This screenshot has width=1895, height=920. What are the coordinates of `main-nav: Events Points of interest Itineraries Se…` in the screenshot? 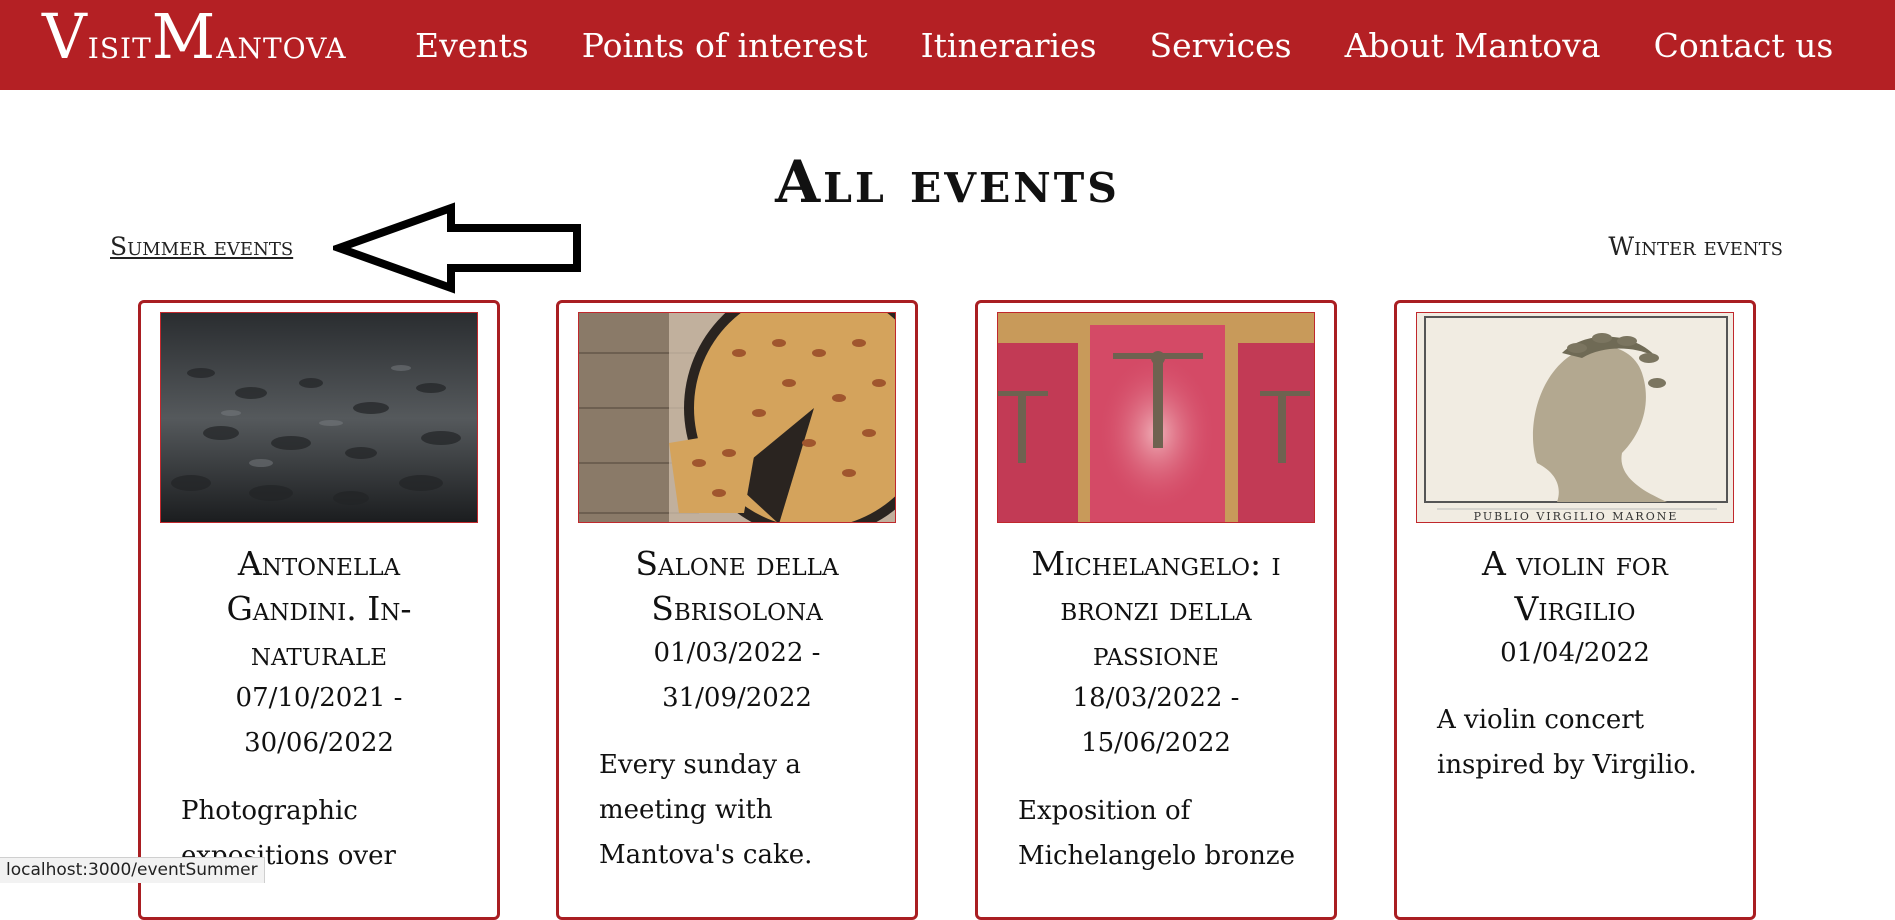 It's located at (1150, 45).